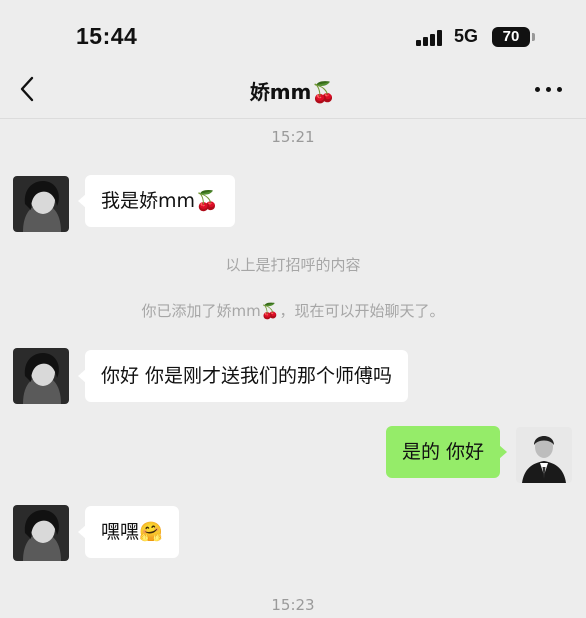 The image size is (586, 618). I want to click on message-bubble: 嘿嘿🤗, so click(128, 532).